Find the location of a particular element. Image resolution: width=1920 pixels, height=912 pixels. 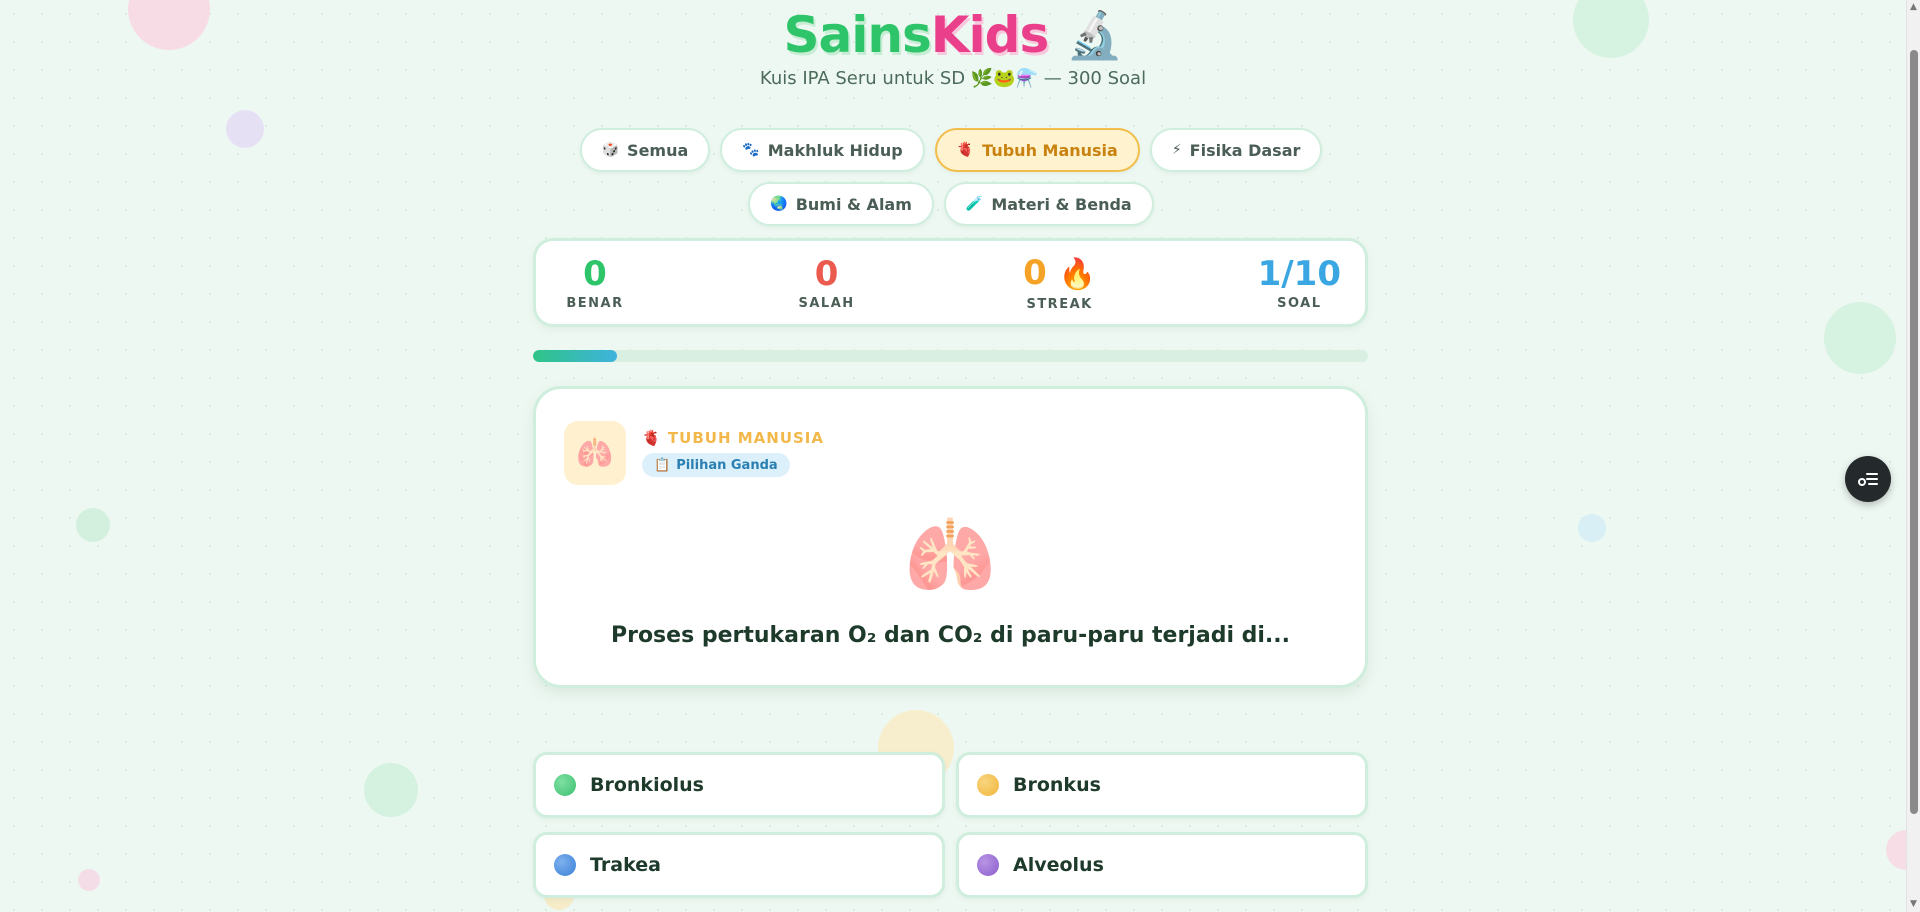

tab-label: Bumi & Alam is located at coordinates (853, 204).